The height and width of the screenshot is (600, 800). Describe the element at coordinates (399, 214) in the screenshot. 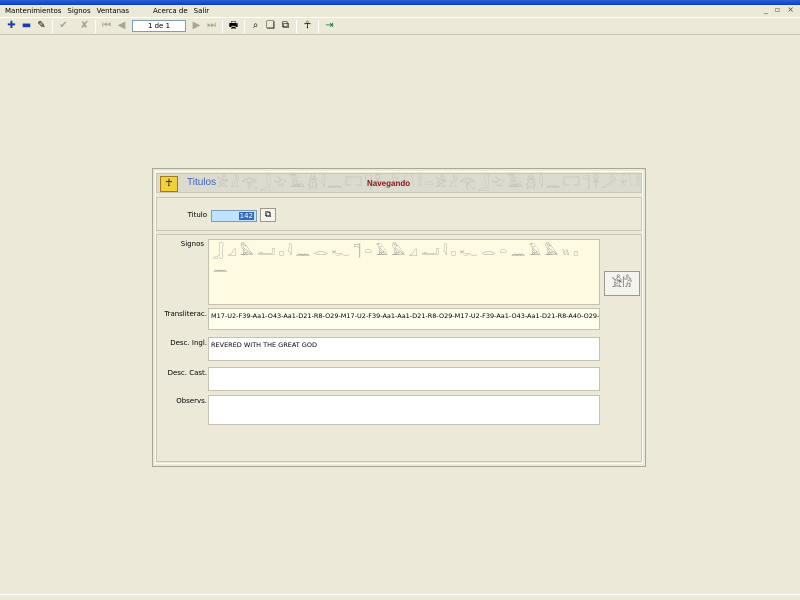

I see `search-panel: Titulo 142 ⧉` at that location.